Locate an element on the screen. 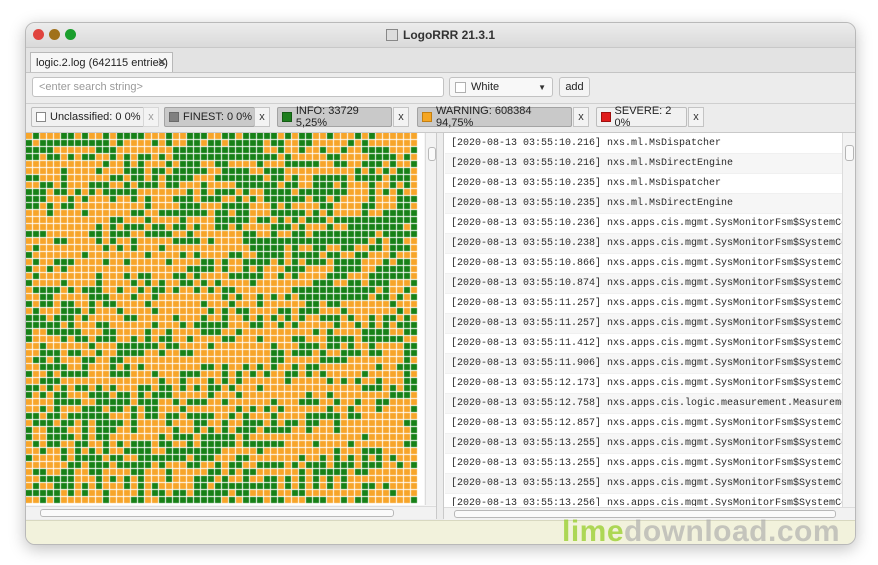  filter-label: WARNING: 608384 94,75% is located at coordinates (483, 117).